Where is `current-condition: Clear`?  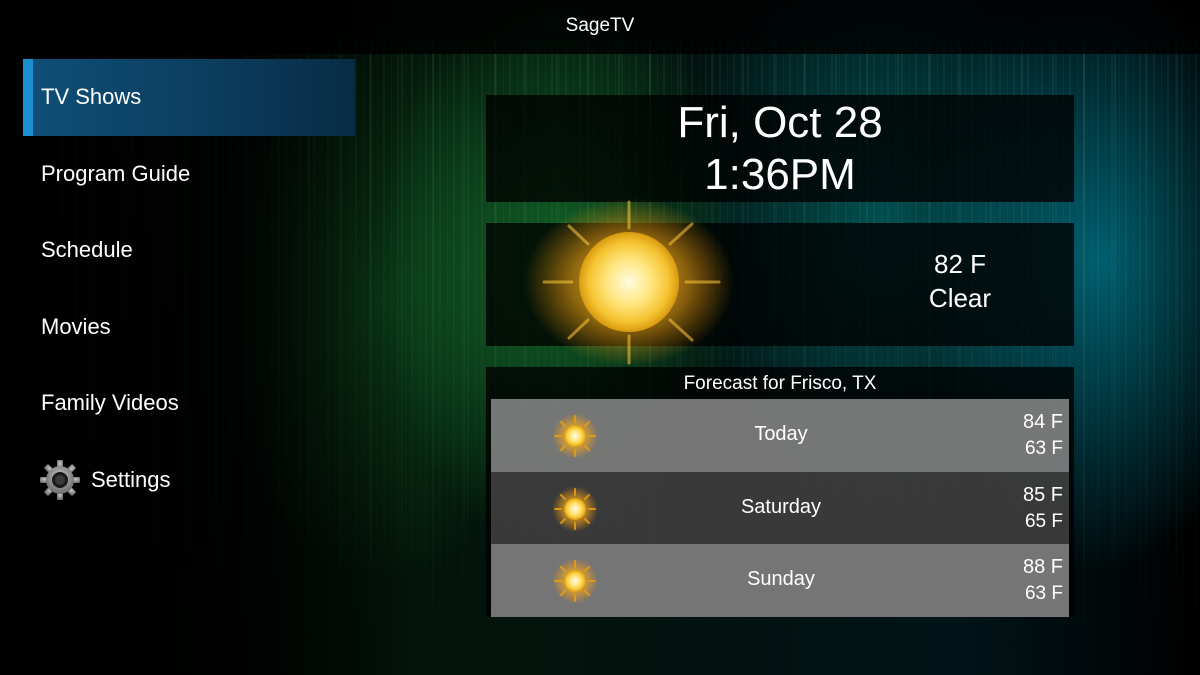
current-condition: Clear is located at coordinates (960, 298).